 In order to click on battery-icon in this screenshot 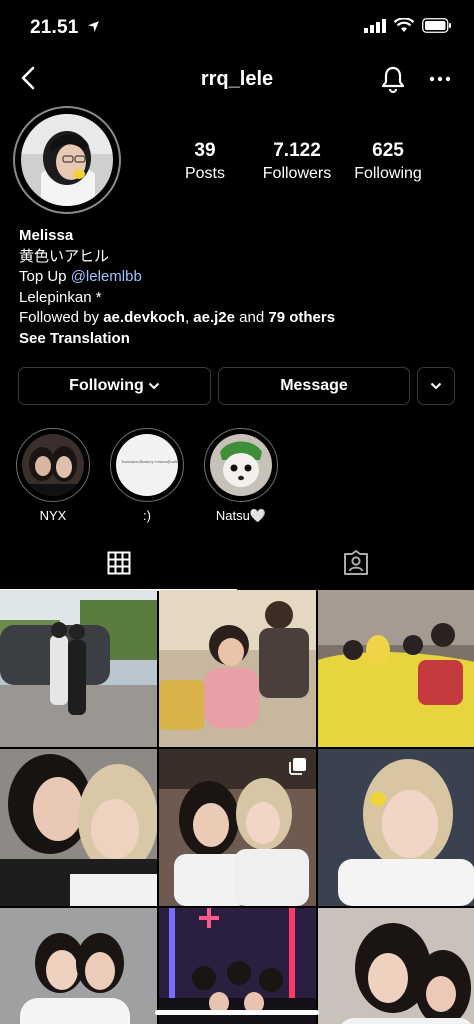, I will do `click(436, 25)`.